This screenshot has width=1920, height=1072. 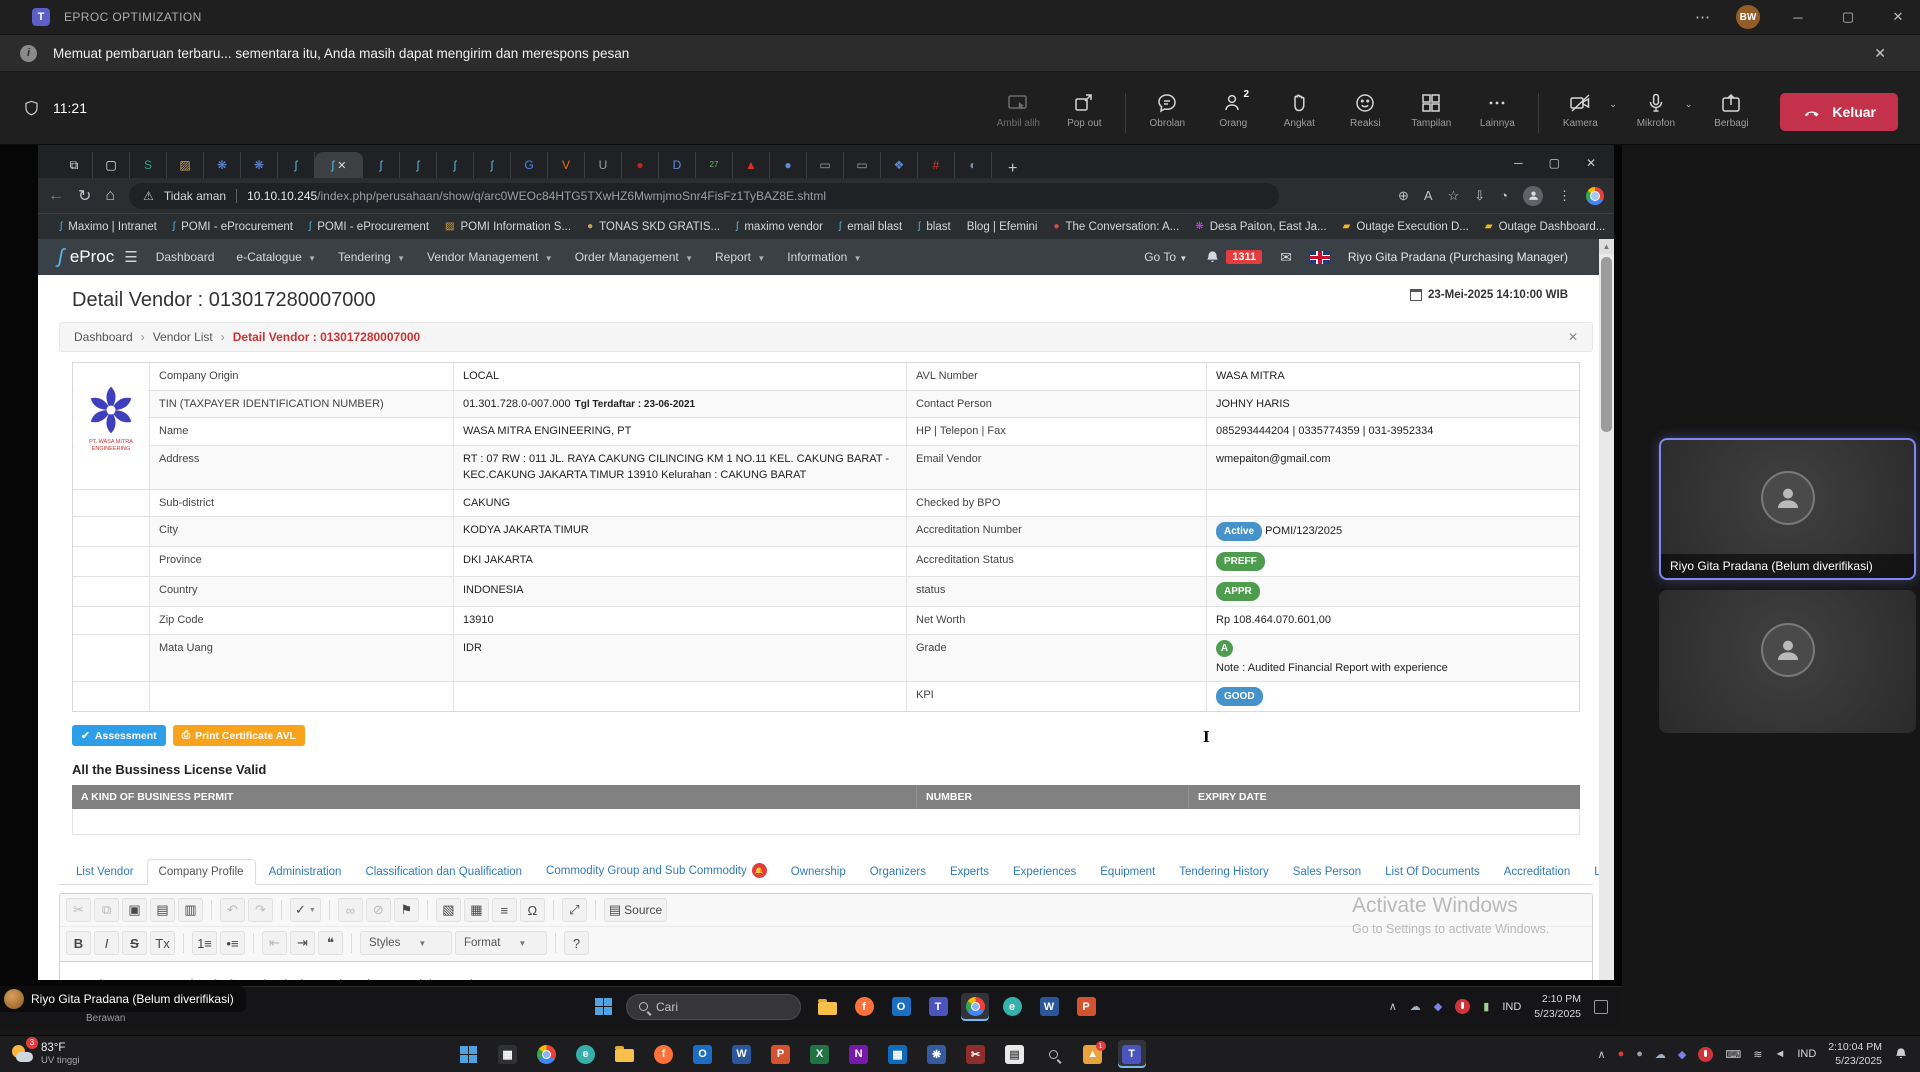 What do you see at coordinates (448, 910) in the screenshot?
I see `image-icon: ▧` at bounding box center [448, 910].